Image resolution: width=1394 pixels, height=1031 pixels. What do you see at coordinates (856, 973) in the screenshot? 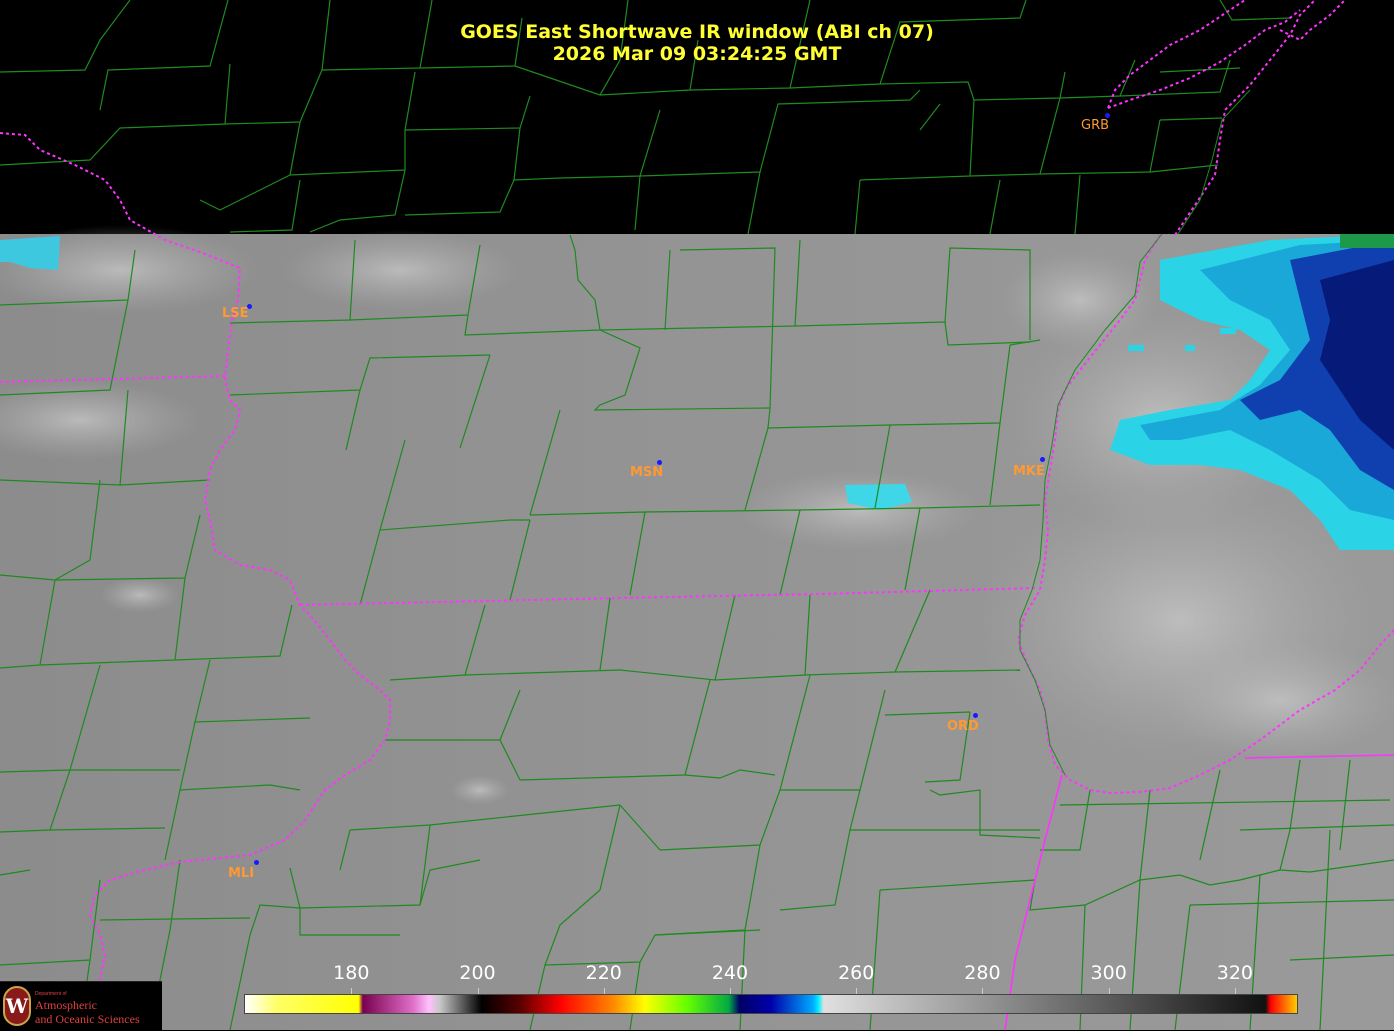
I see `colorbar-tick-label: 260` at bounding box center [856, 973].